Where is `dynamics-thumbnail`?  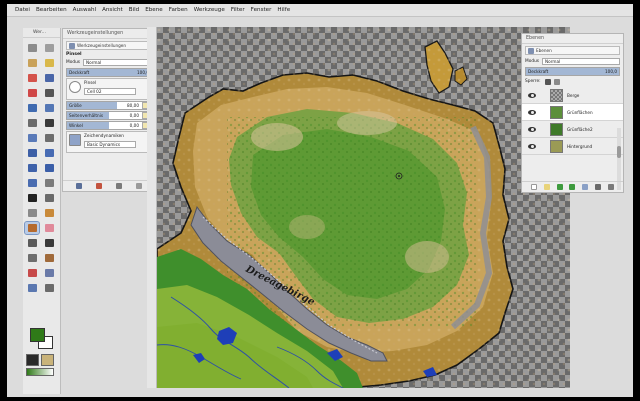
dynamics-thumbnail is located at coordinates (75, 140).